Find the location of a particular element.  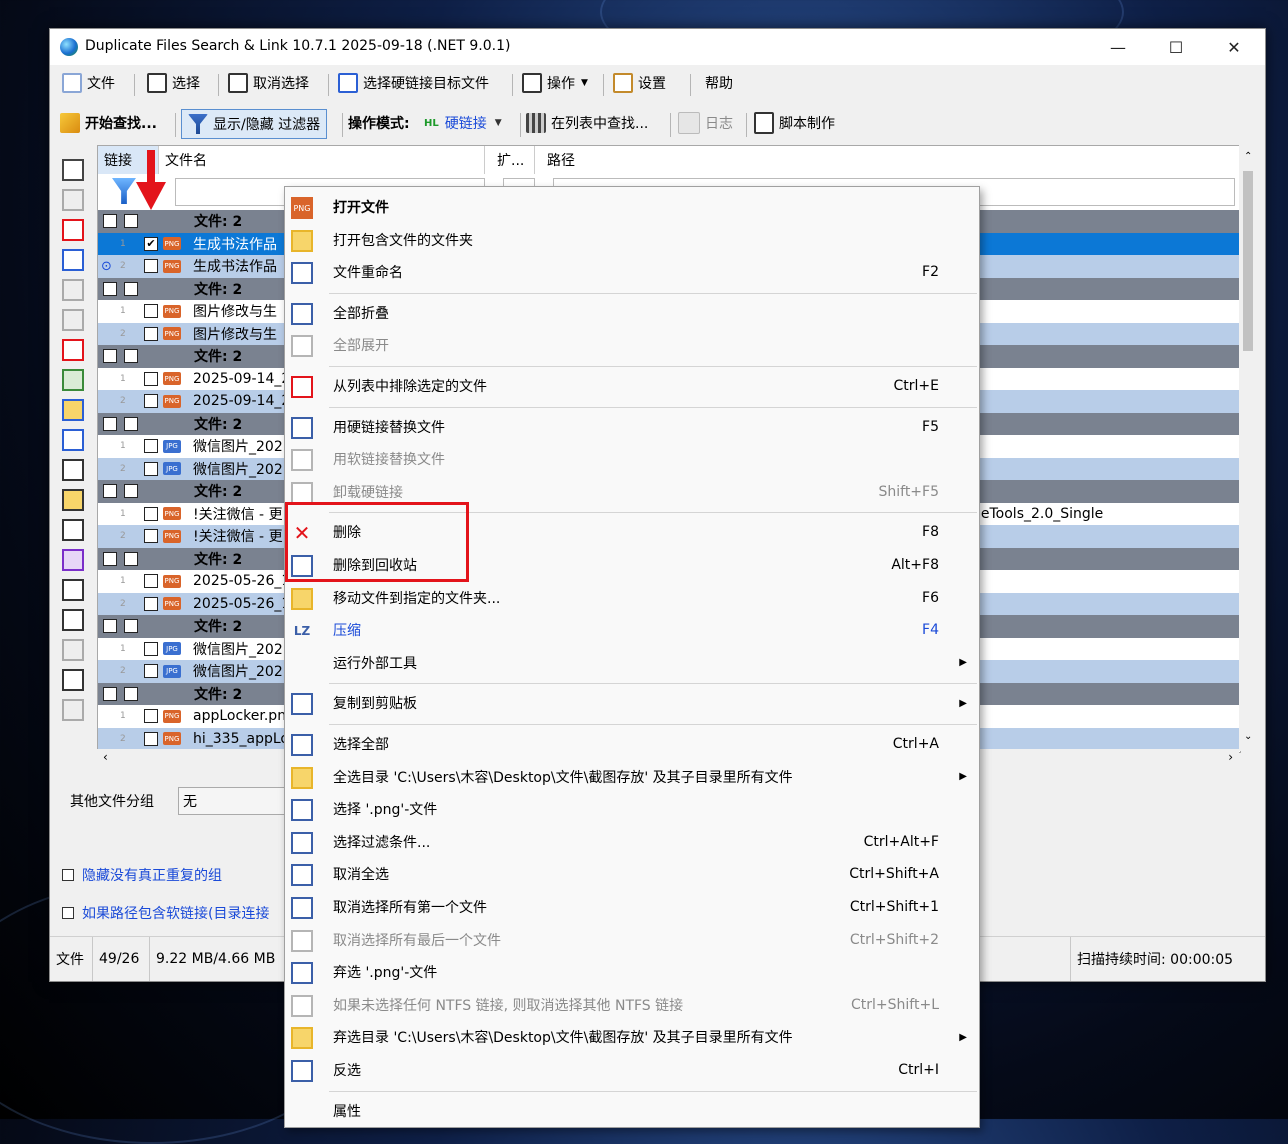

menu-6: 设置 is located at coordinates (639, 83).